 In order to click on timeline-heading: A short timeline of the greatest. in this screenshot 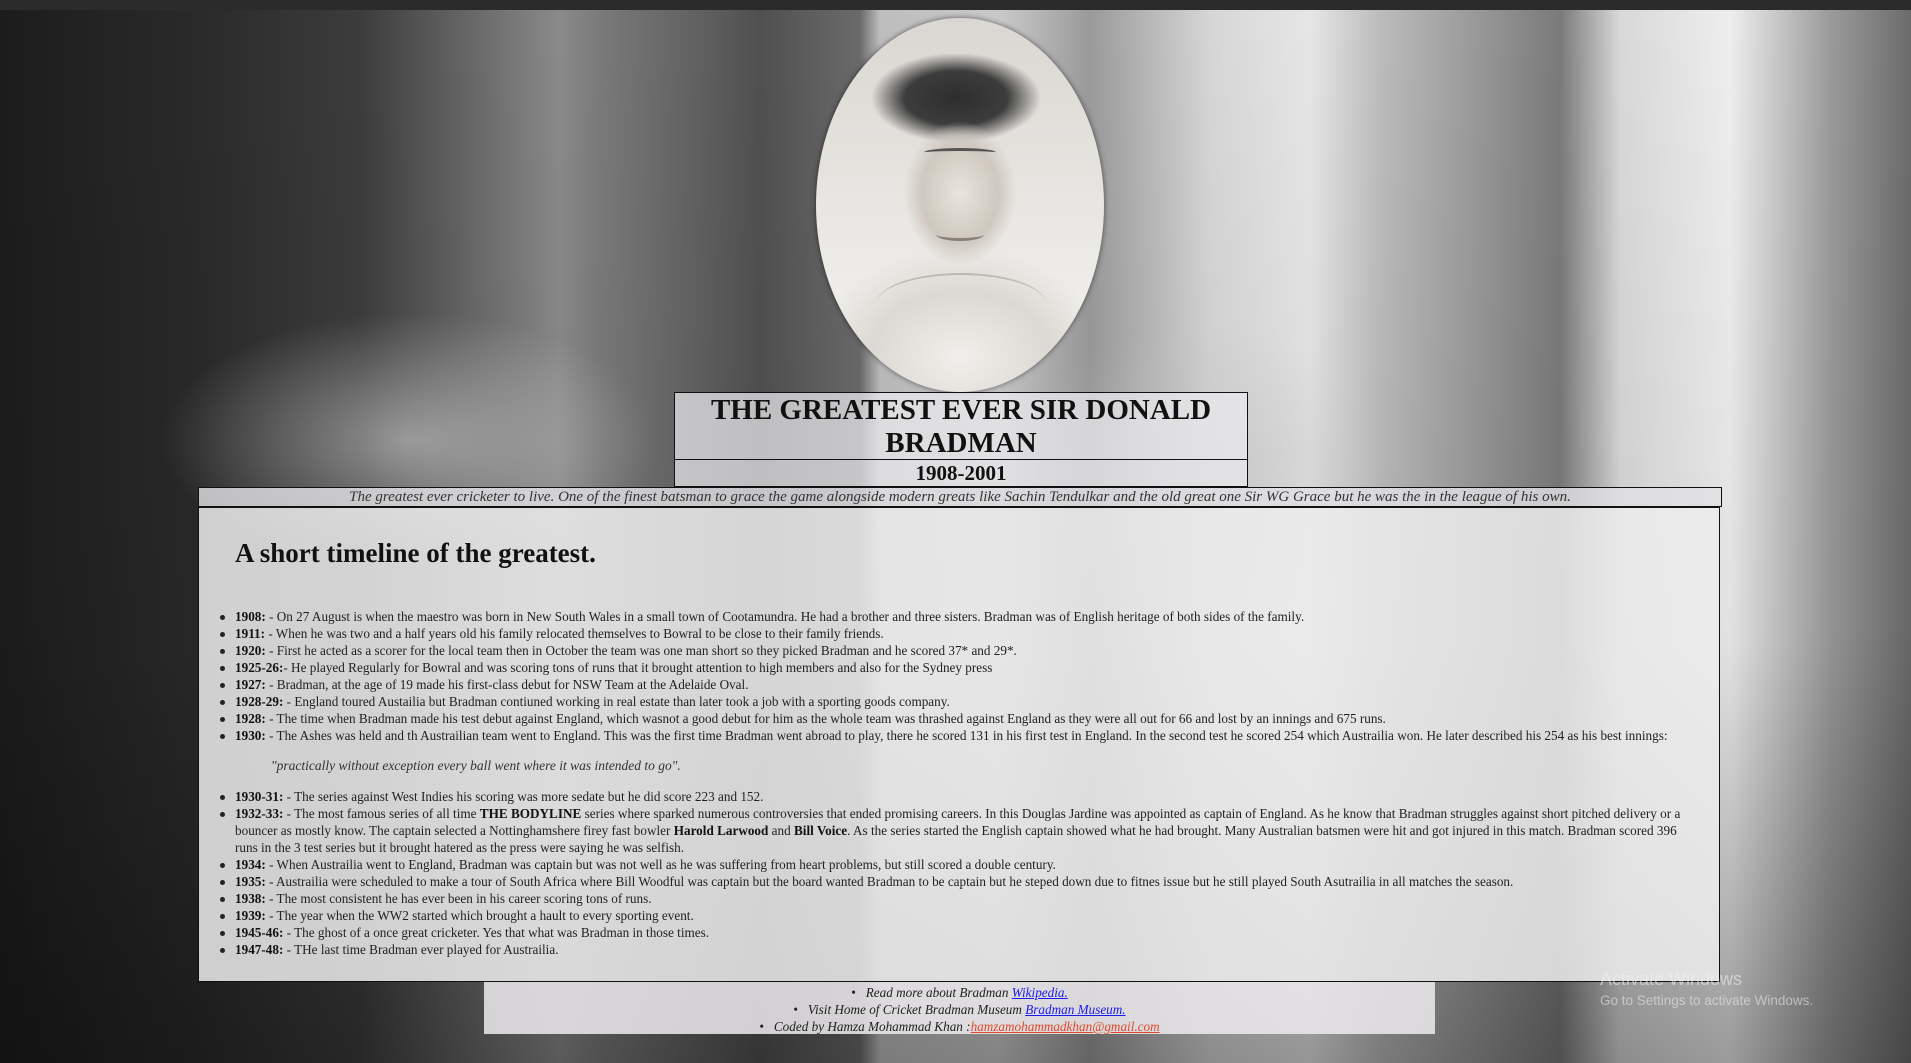, I will do `click(415, 553)`.